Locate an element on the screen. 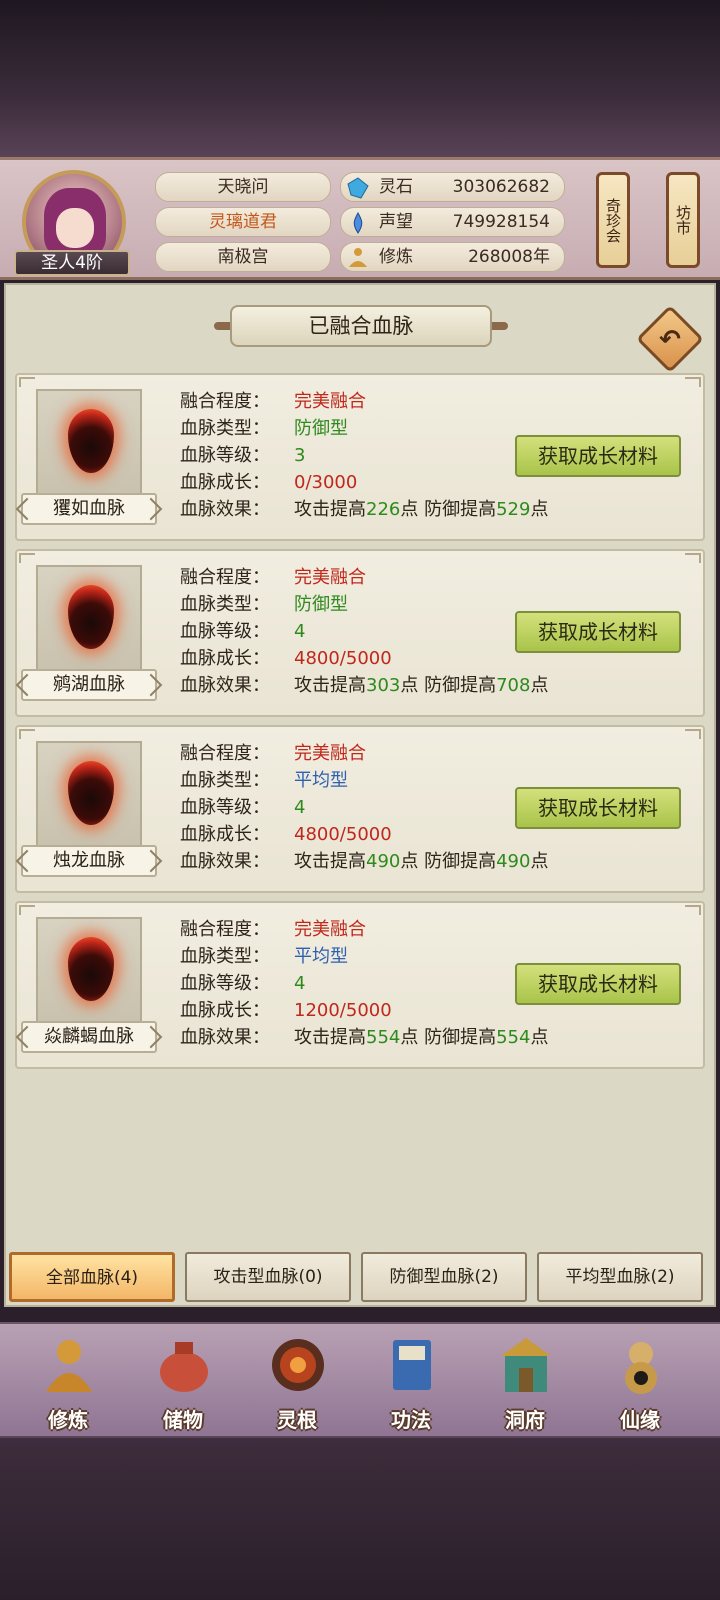  cultivation-icon is located at coordinates (69, 1366).